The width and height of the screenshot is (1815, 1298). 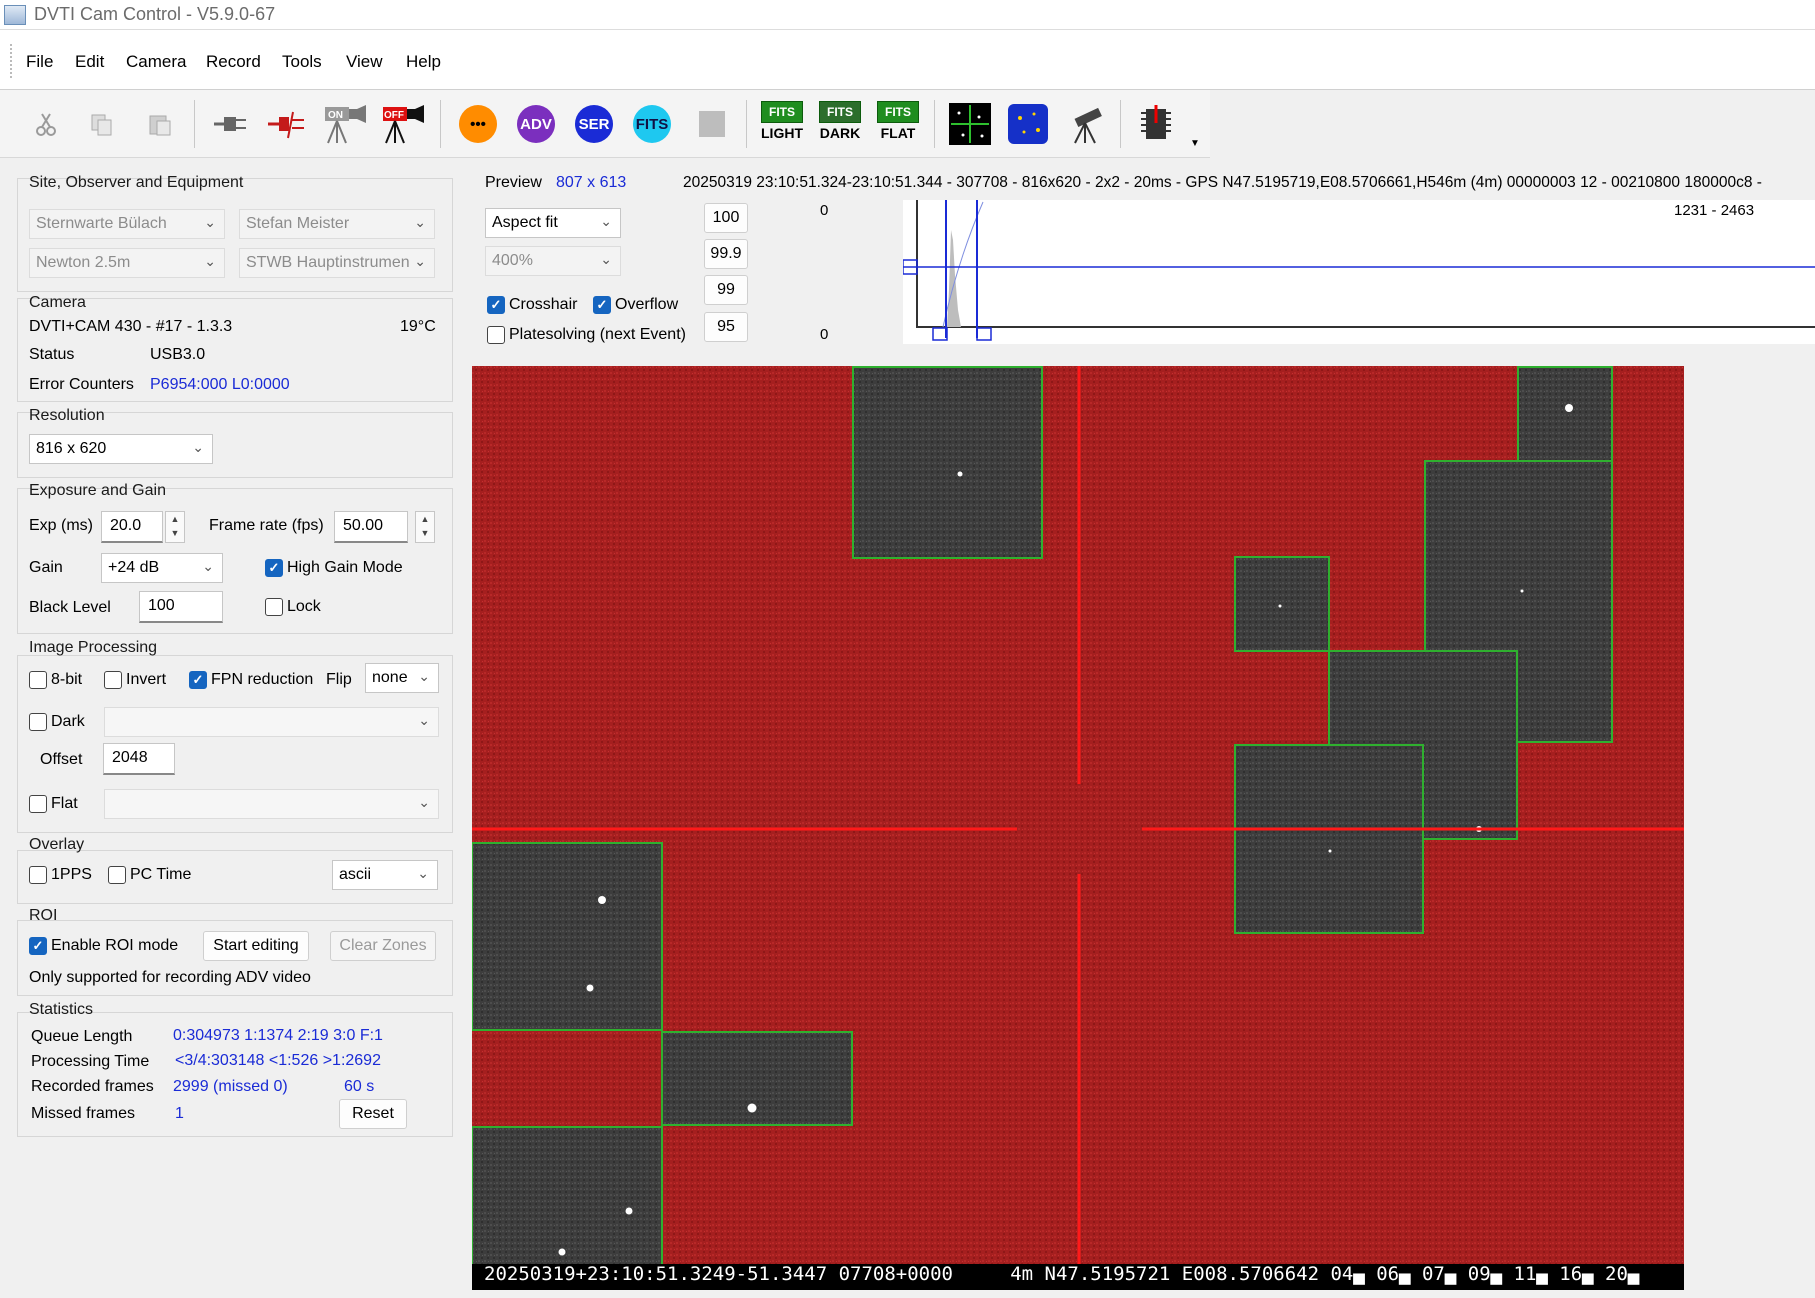 I want to click on exposure-input: 20.0, so click(x=132, y=527).